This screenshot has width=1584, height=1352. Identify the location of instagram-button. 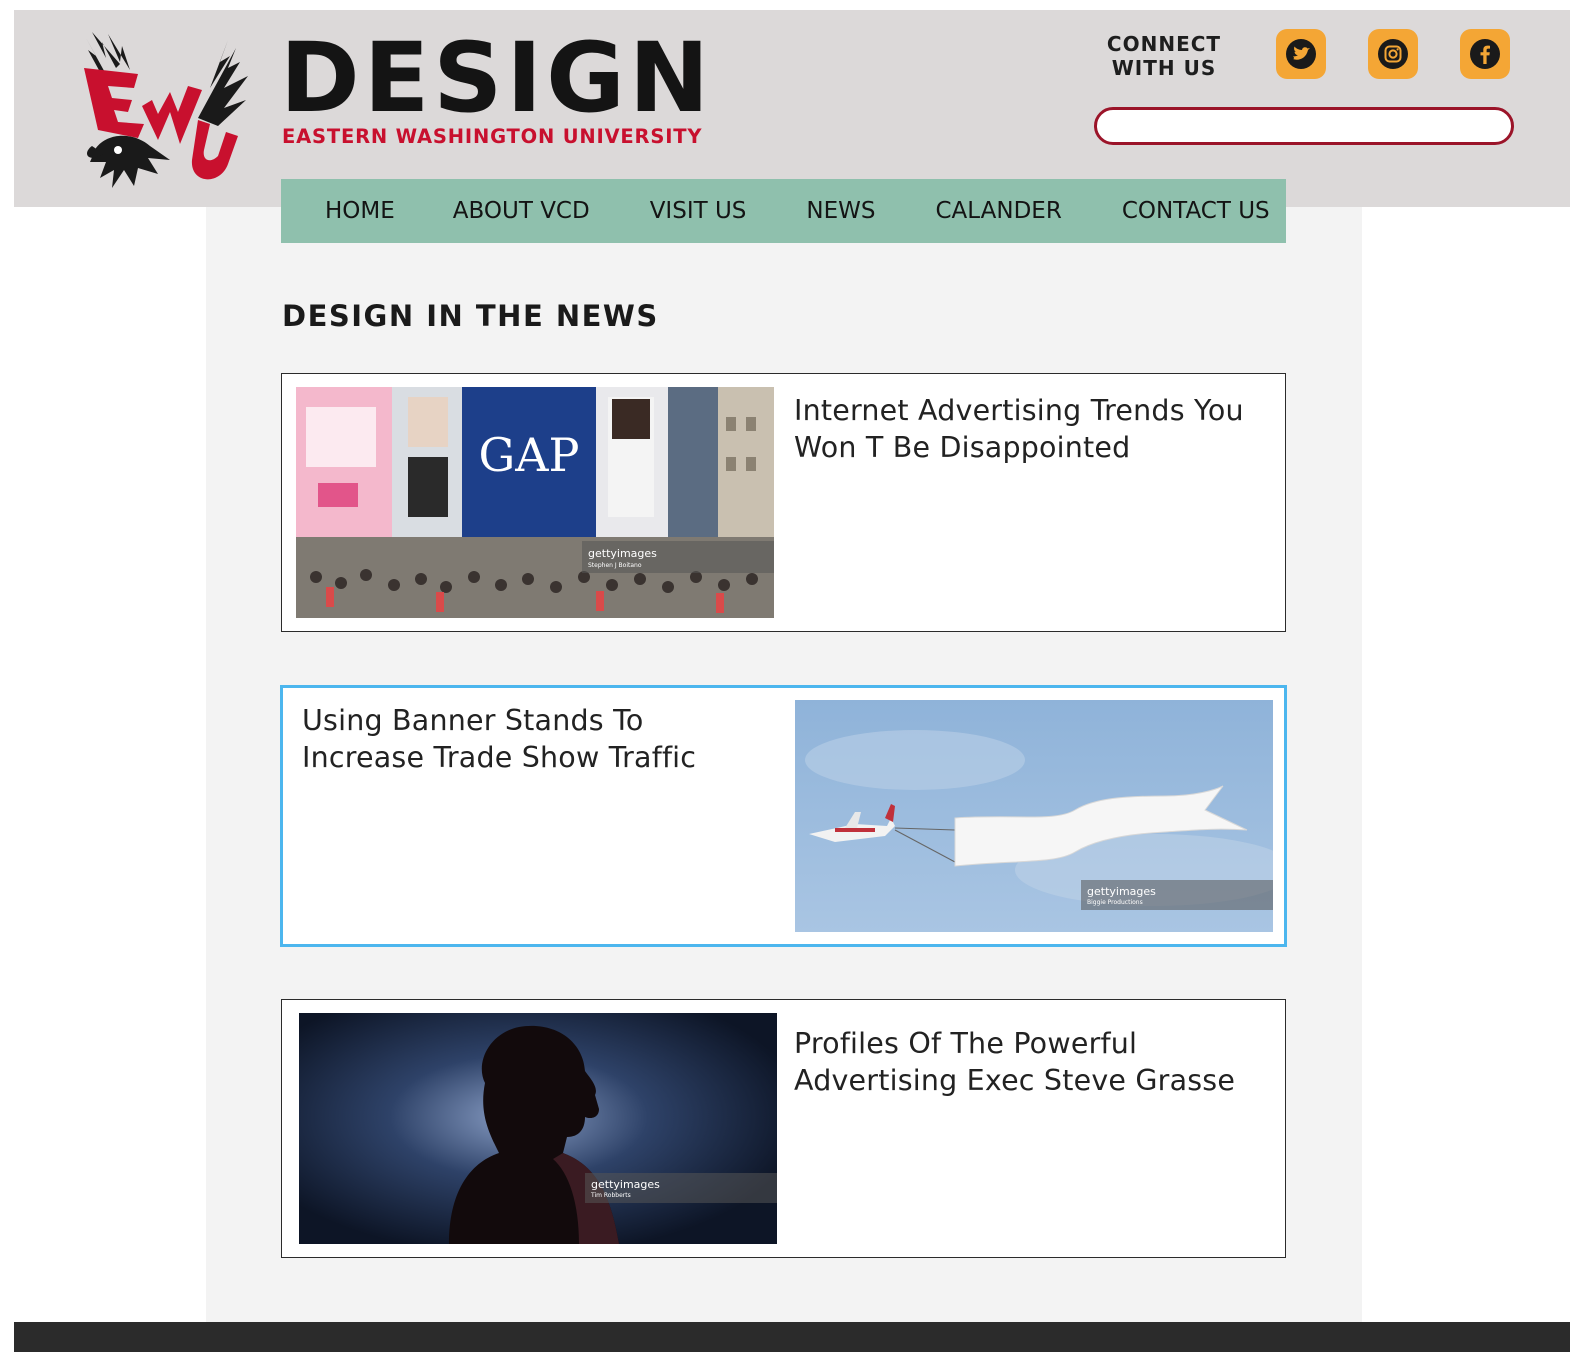
(1393, 54).